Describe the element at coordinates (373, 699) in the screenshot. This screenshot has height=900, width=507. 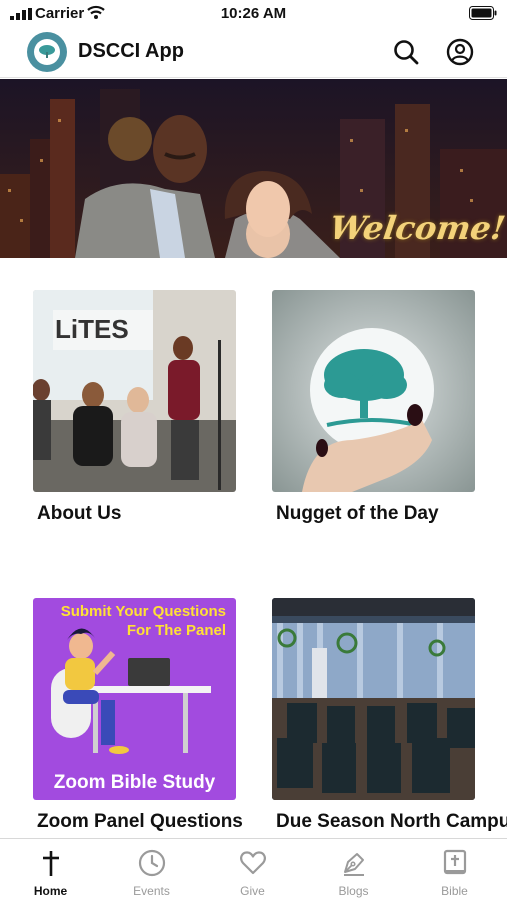
I see `due-season-image` at that location.